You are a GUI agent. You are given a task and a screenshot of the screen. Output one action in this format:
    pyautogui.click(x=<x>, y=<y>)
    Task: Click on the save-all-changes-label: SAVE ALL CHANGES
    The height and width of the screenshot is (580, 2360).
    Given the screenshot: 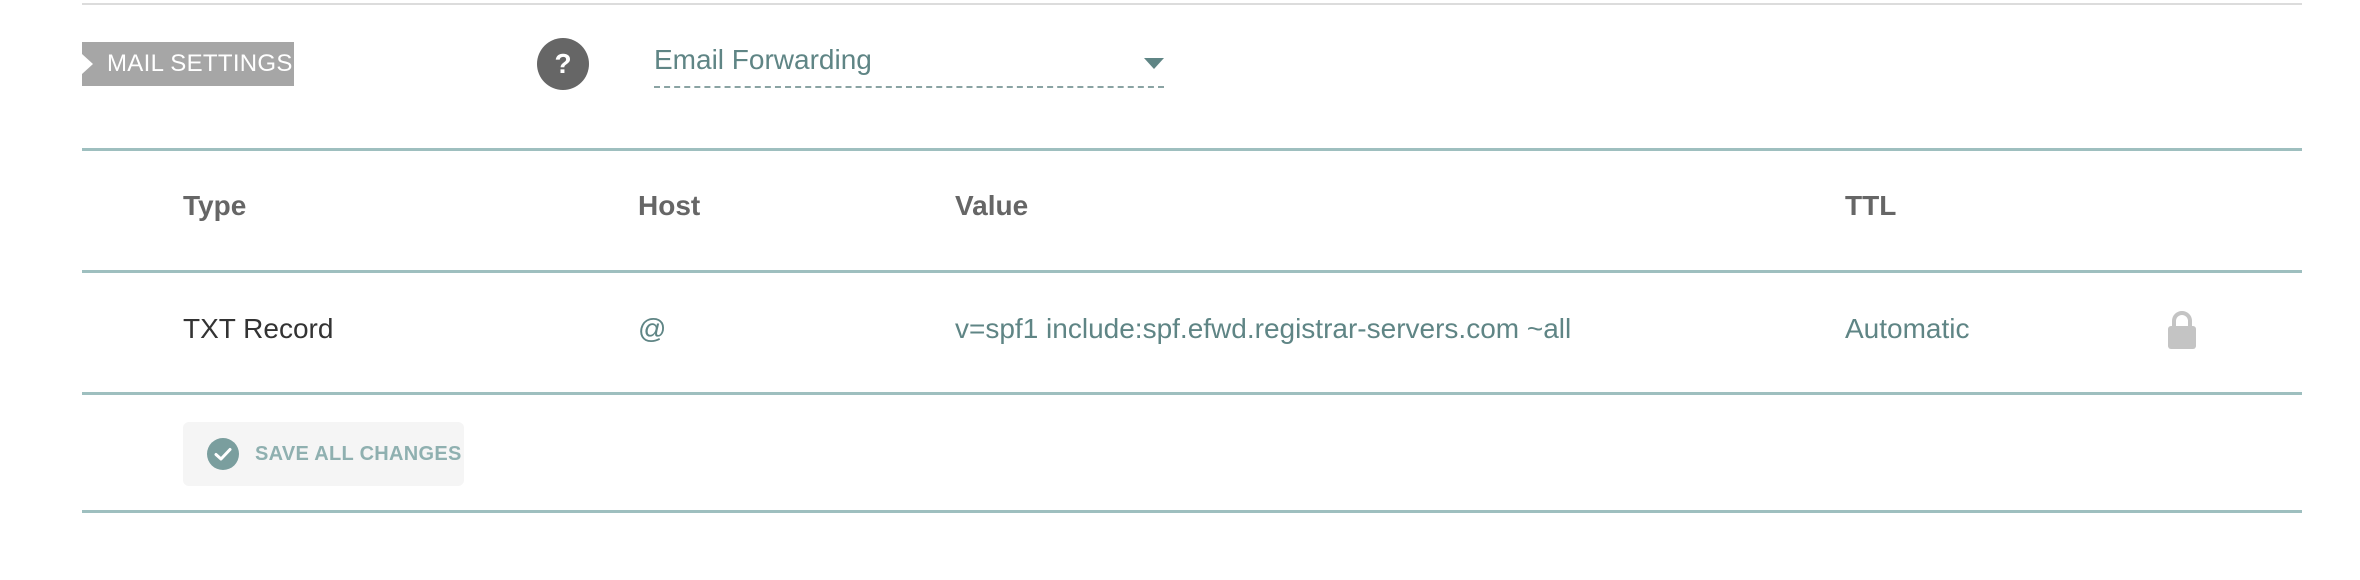 What is the action you would take?
    pyautogui.click(x=358, y=454)
    